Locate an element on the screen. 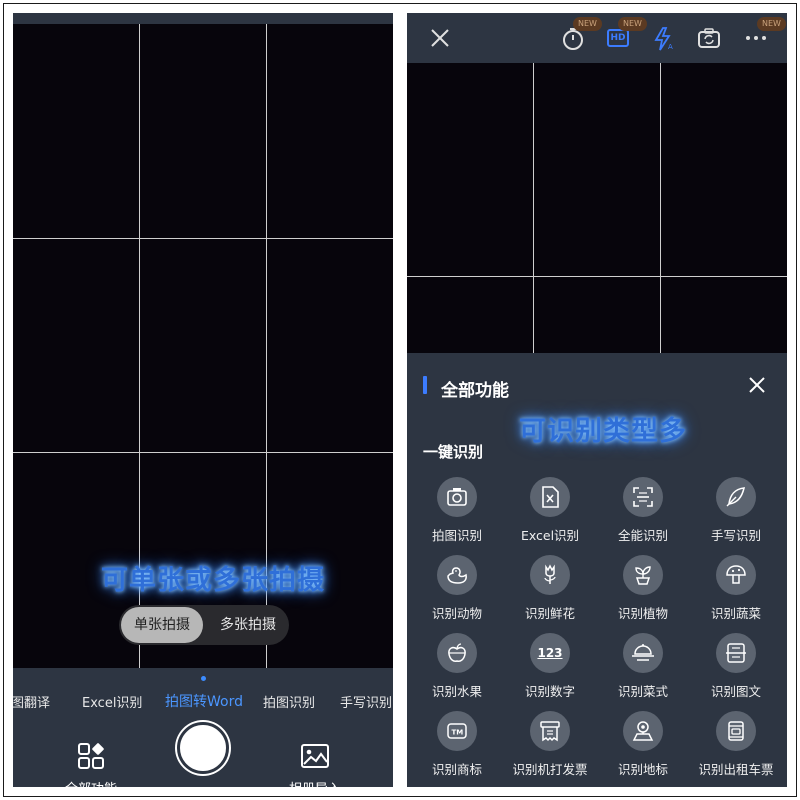 Image resolution: width=800 pixels, height=800 pixels. all-functions-label: 全部功能 is located at coordinates (91, 782).